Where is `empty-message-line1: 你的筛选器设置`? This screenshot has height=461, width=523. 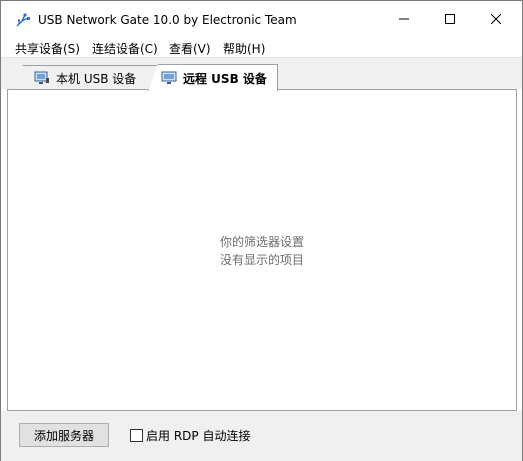
empty-message-line1: 你的筛选器设置 is located at coordinates (261, 242).